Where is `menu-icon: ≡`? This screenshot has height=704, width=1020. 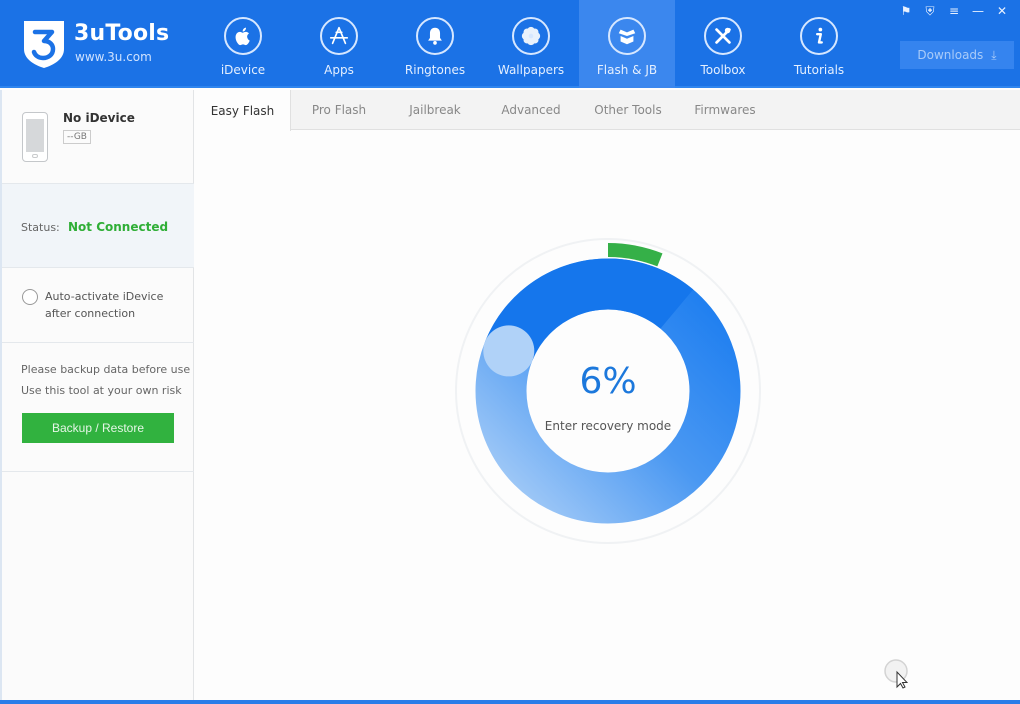
menu-icon: ≡ is located at coordinates (954, 11).